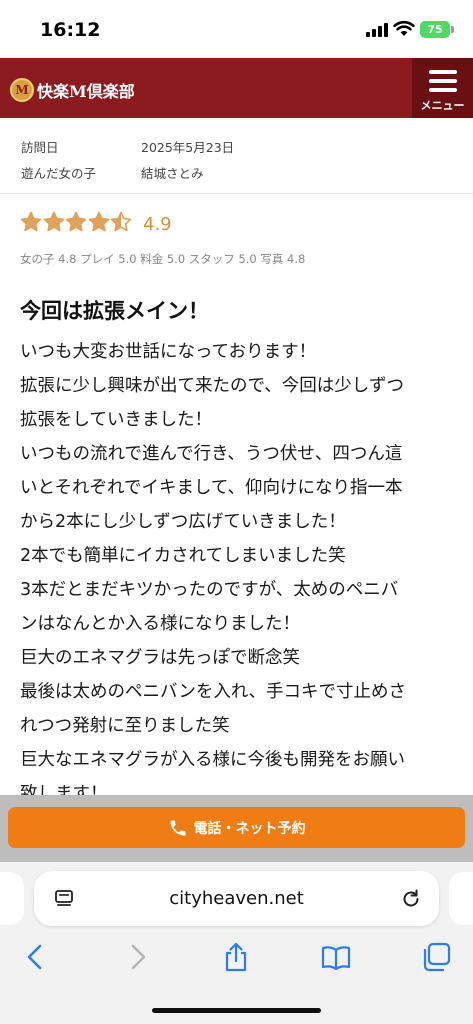  Describe the element at coordinates (36, 957) in the screenshot. I see `back-icon` at that location.